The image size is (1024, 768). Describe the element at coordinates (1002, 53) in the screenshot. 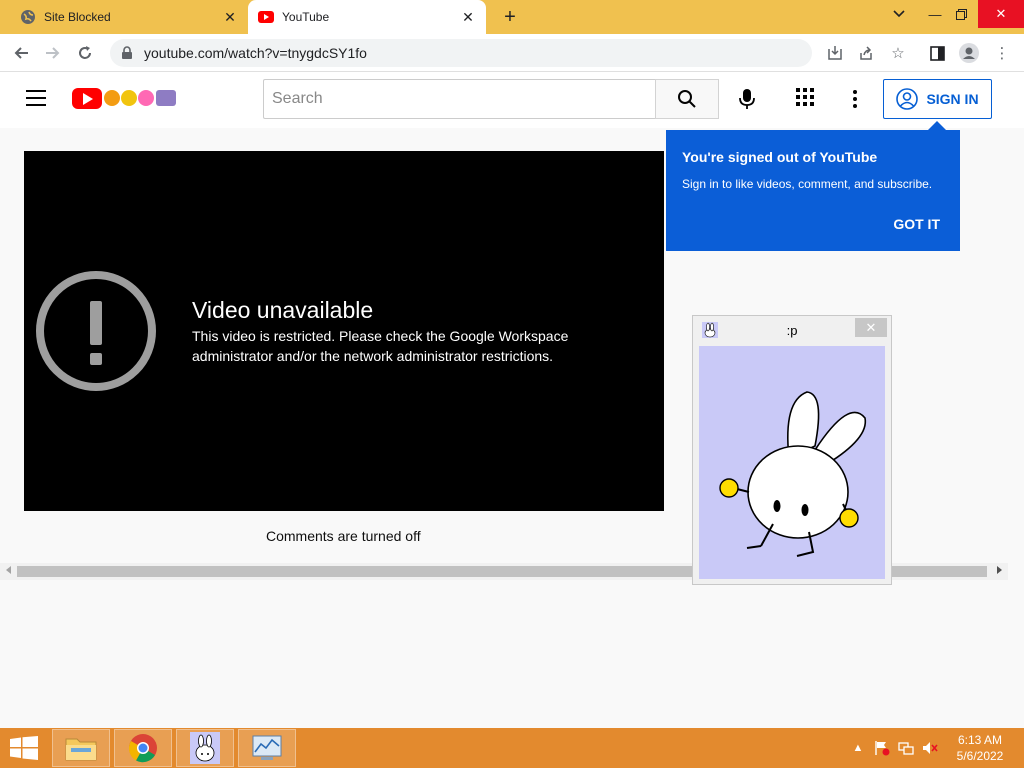

I see `browser-menu-icon: ⋮` at that location.